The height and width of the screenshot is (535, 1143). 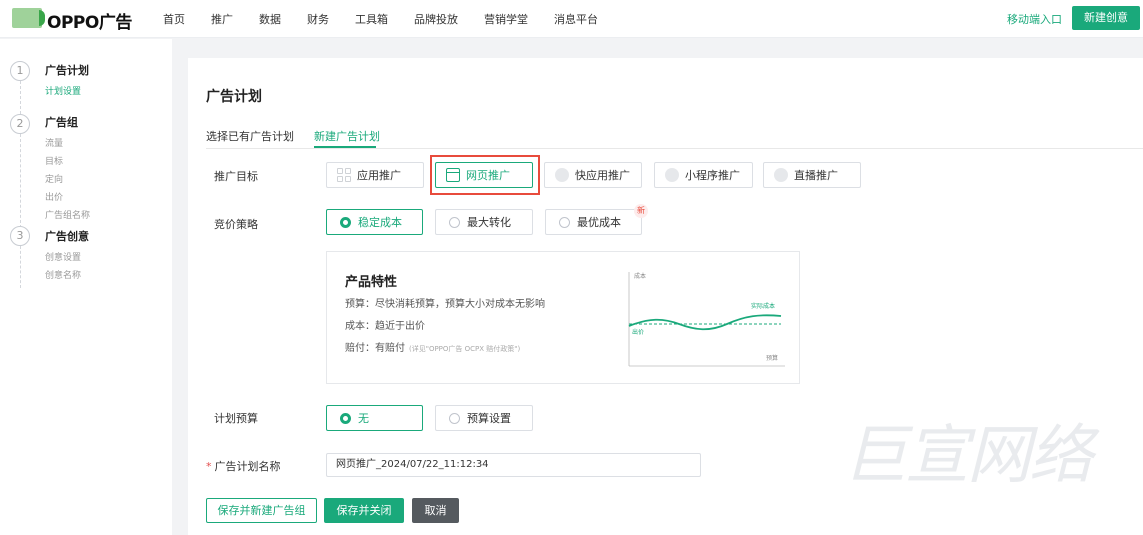 I want to click on bid-option-label: 最大转化, so click(x=489, y=222).